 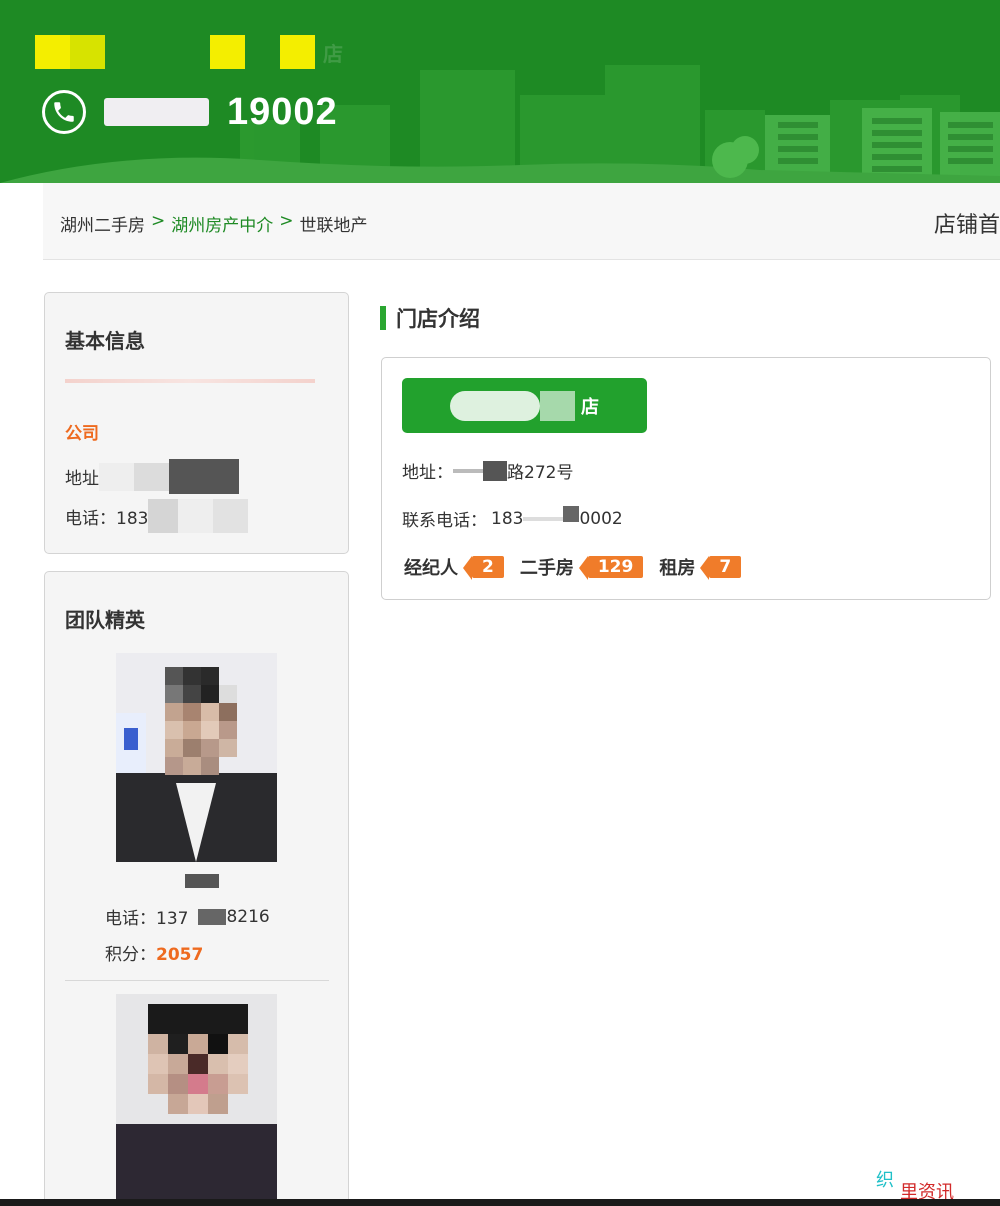 I want to click on store-name-button: 店, so click(x=524, y=405).